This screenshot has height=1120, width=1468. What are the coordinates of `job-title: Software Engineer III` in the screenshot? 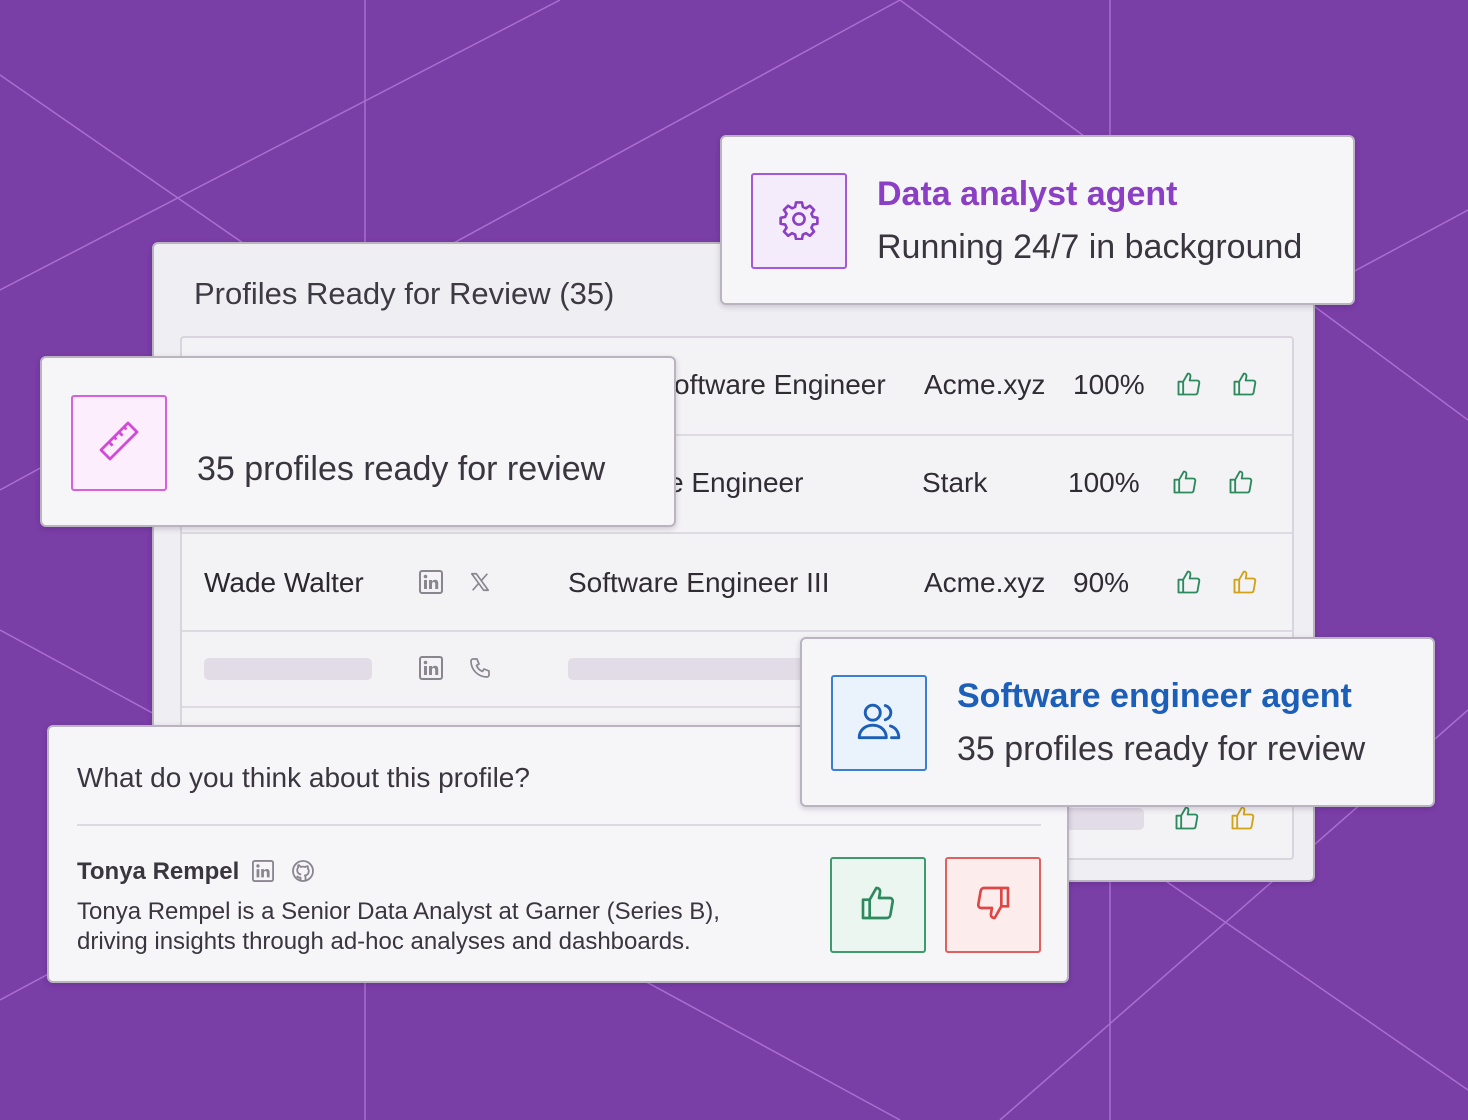 It's located at (699, 582).